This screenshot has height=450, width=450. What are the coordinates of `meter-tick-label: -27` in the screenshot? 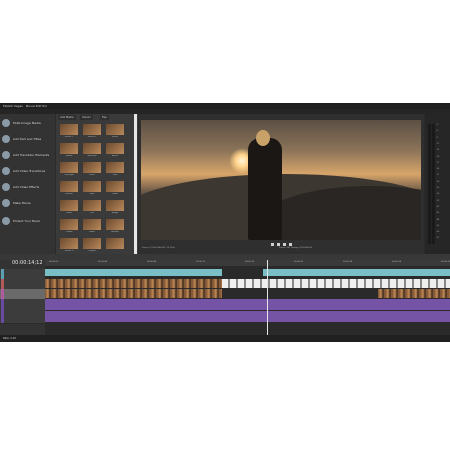 It's located at (438, 175).